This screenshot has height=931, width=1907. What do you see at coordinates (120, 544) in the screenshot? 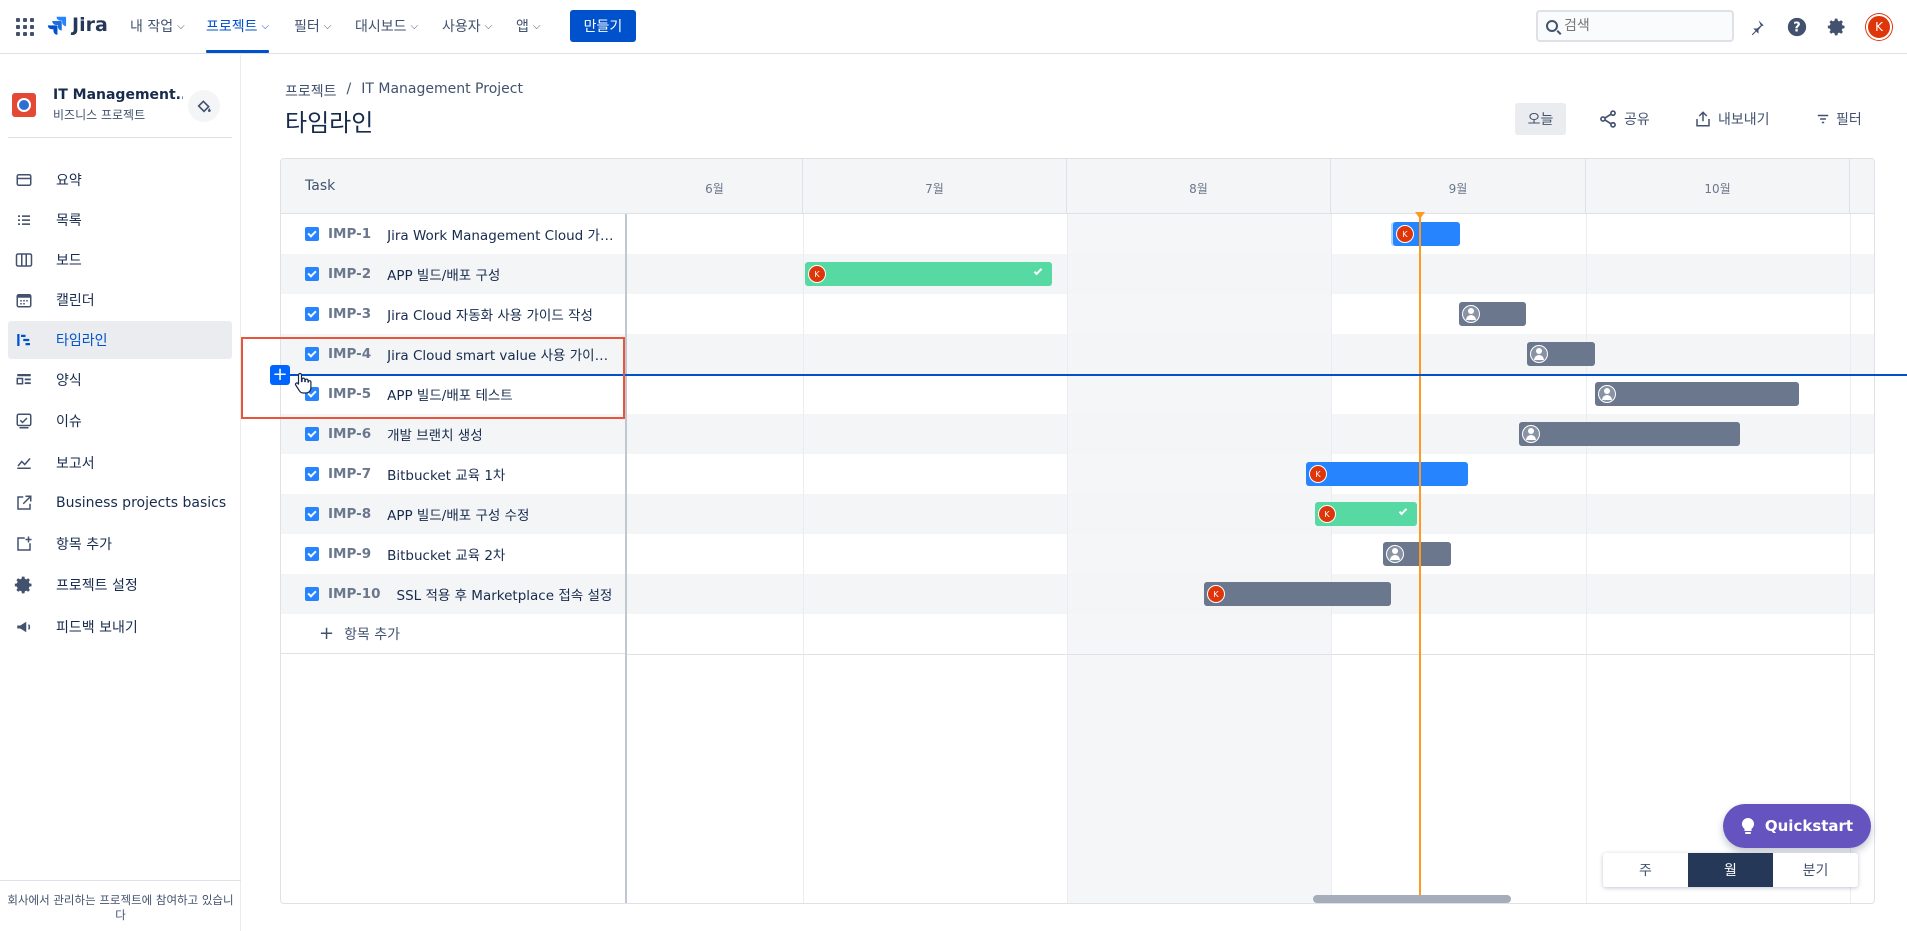
I see `sidebar-item-add-item: 항목 추가` at bounding box center [120, 544].